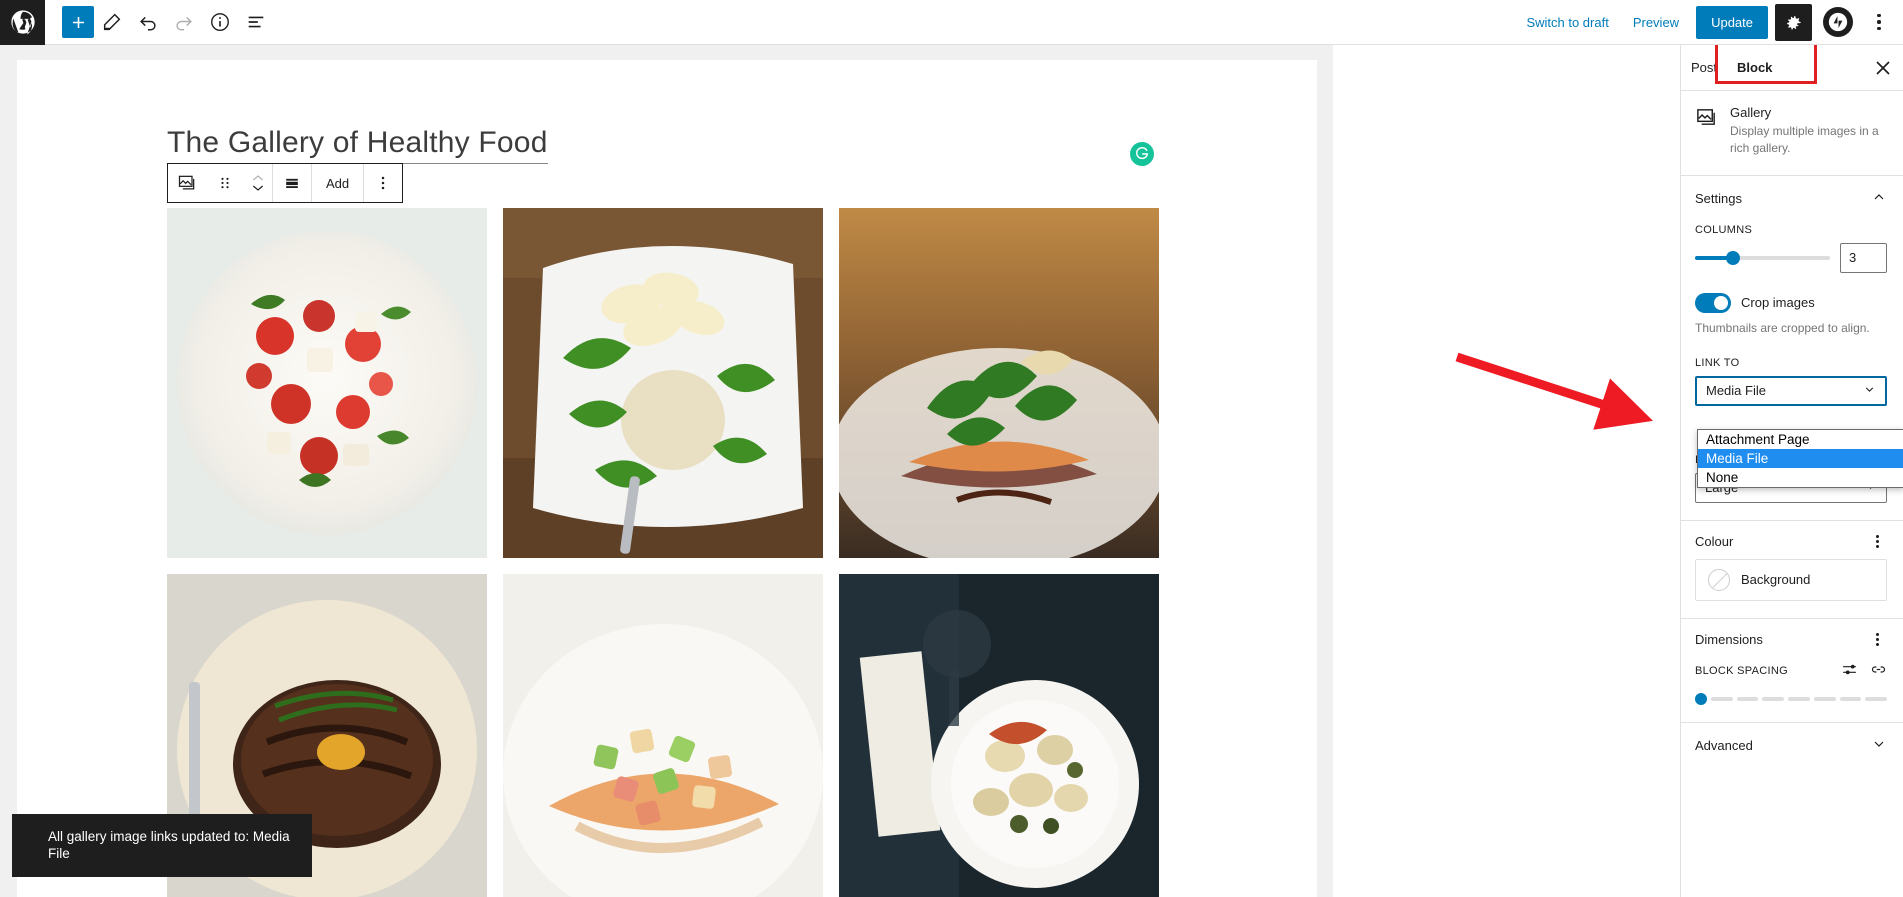 The width and height of the screenshot is (1903, 897). I want to click on tab-block: Block, so click(1754, 67).